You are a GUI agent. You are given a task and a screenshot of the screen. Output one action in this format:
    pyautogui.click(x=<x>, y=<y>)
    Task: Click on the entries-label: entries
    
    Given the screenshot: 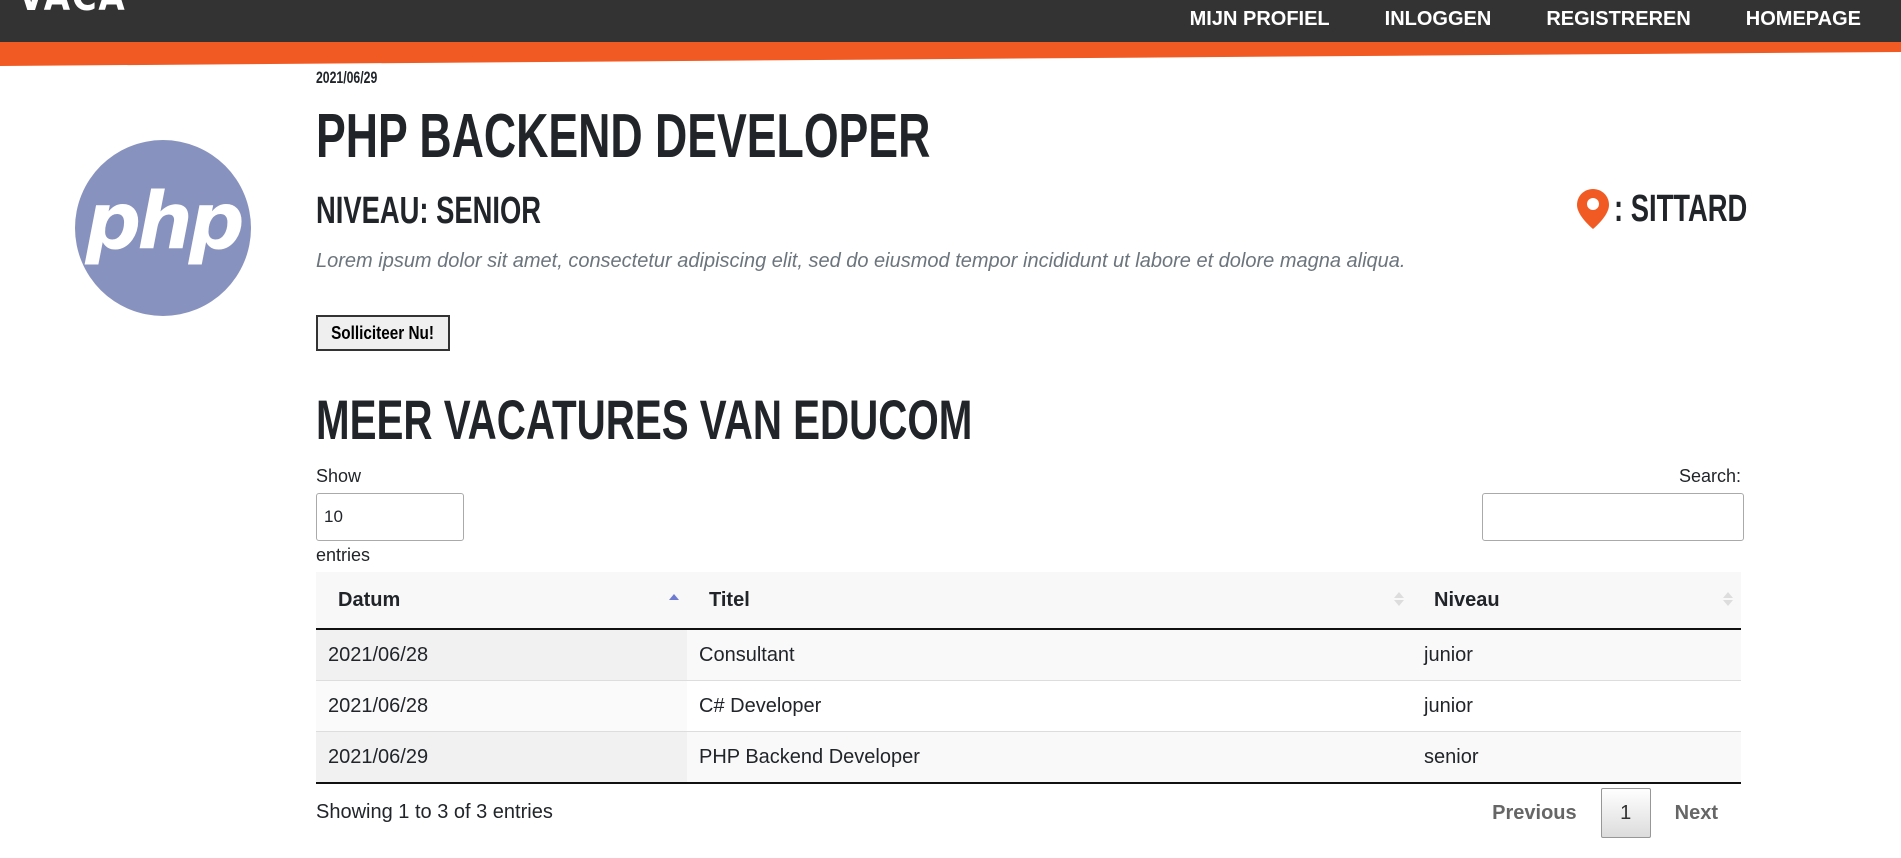 What is the action you would take?
    pyautogui.click(x=343, y=555)
    